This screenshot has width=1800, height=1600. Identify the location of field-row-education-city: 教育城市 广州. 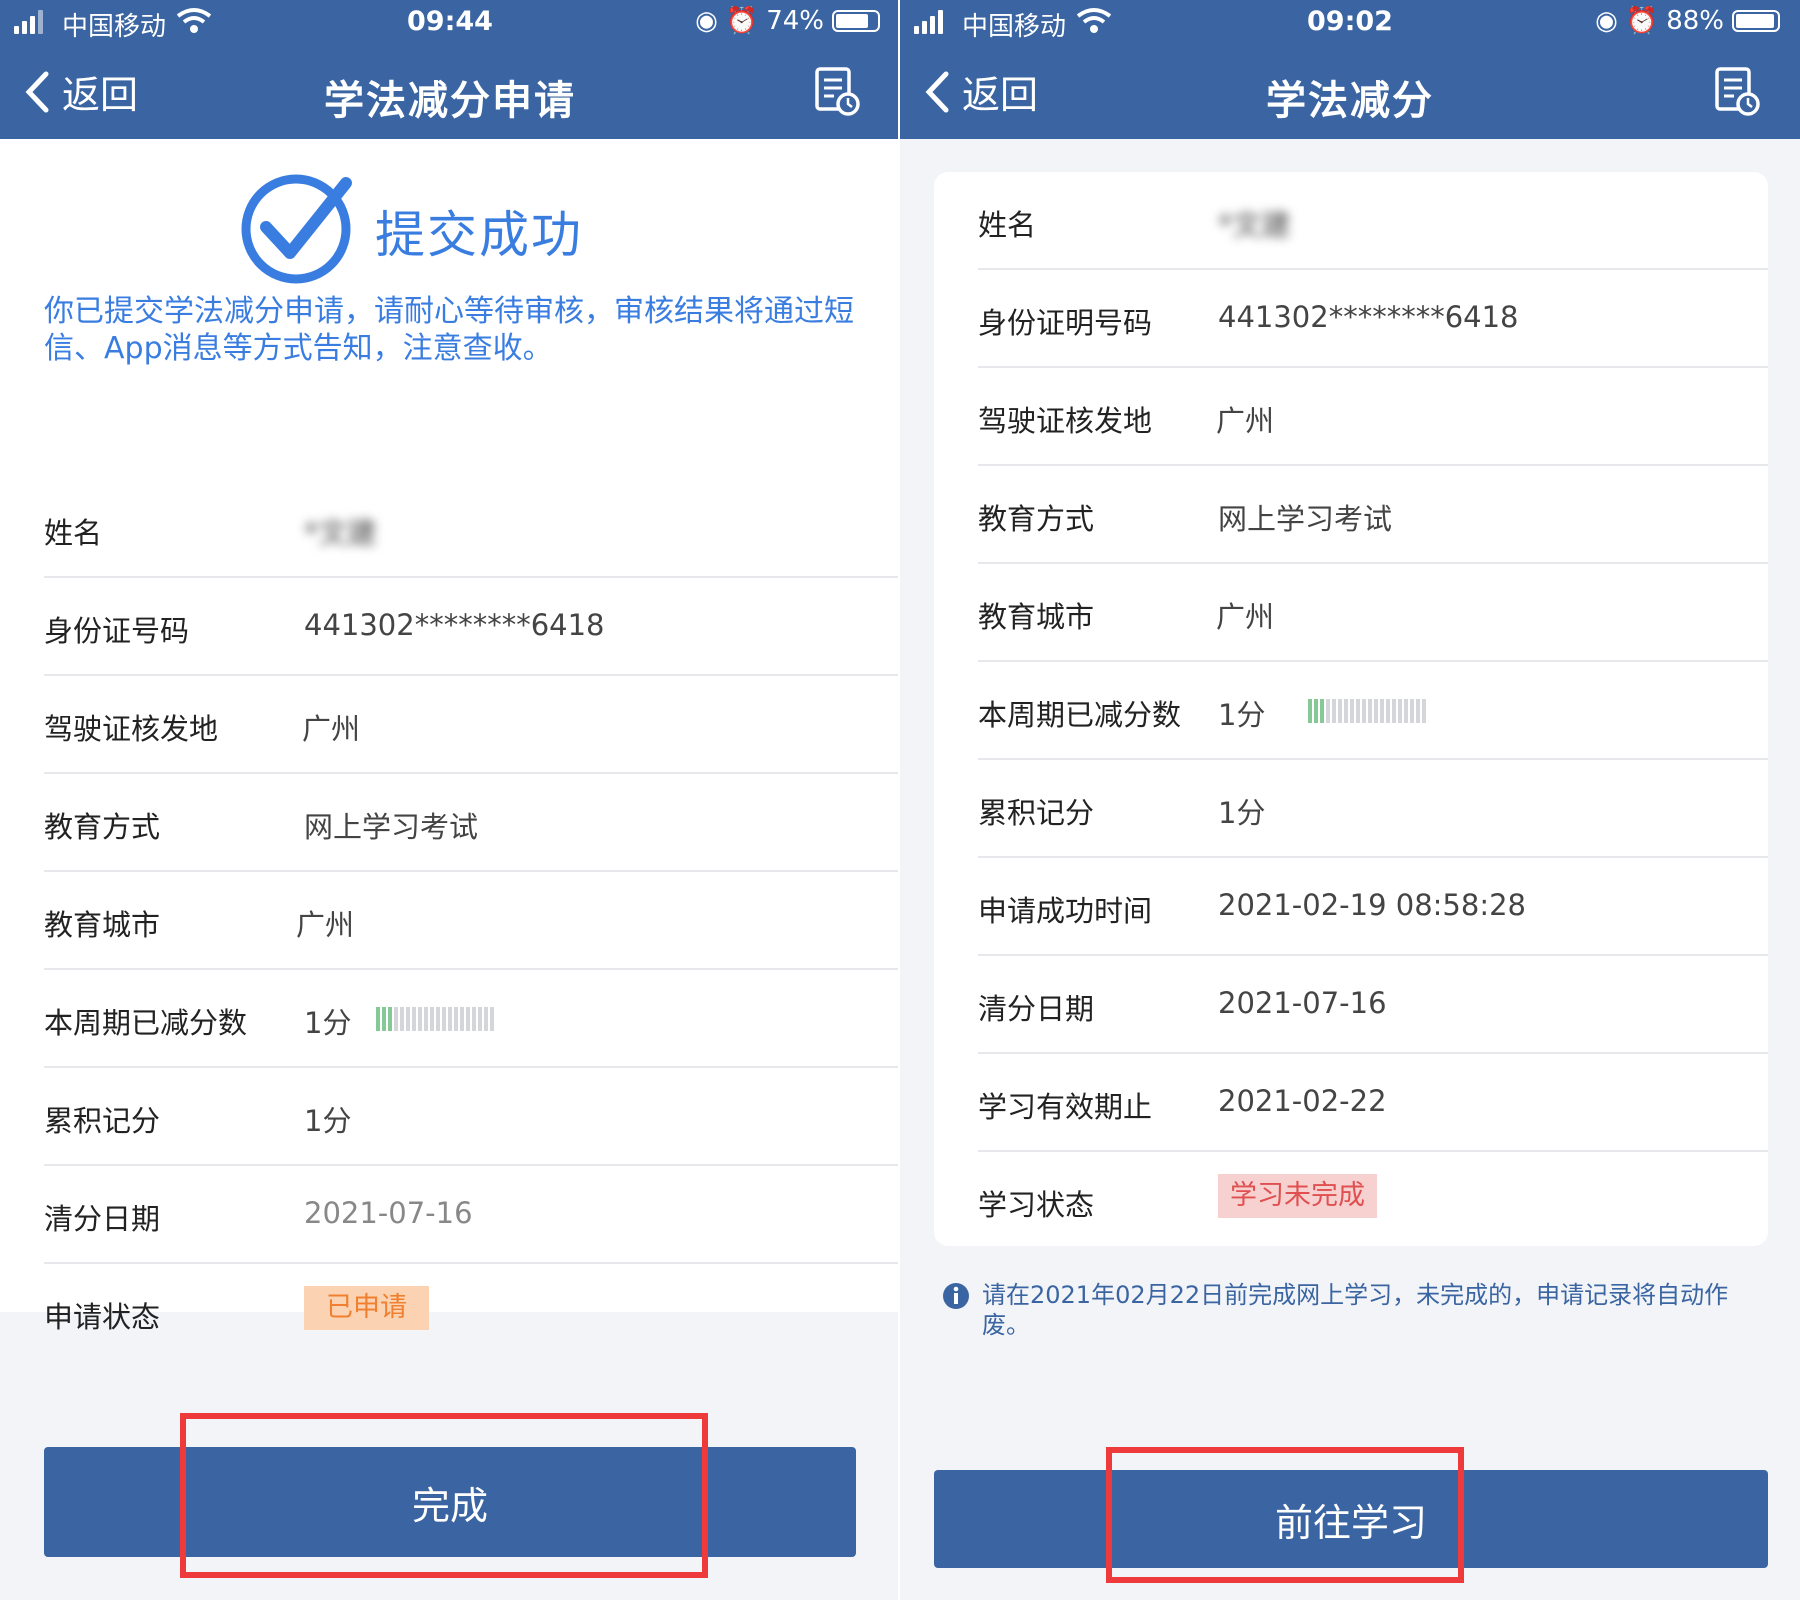
(1373, 613).